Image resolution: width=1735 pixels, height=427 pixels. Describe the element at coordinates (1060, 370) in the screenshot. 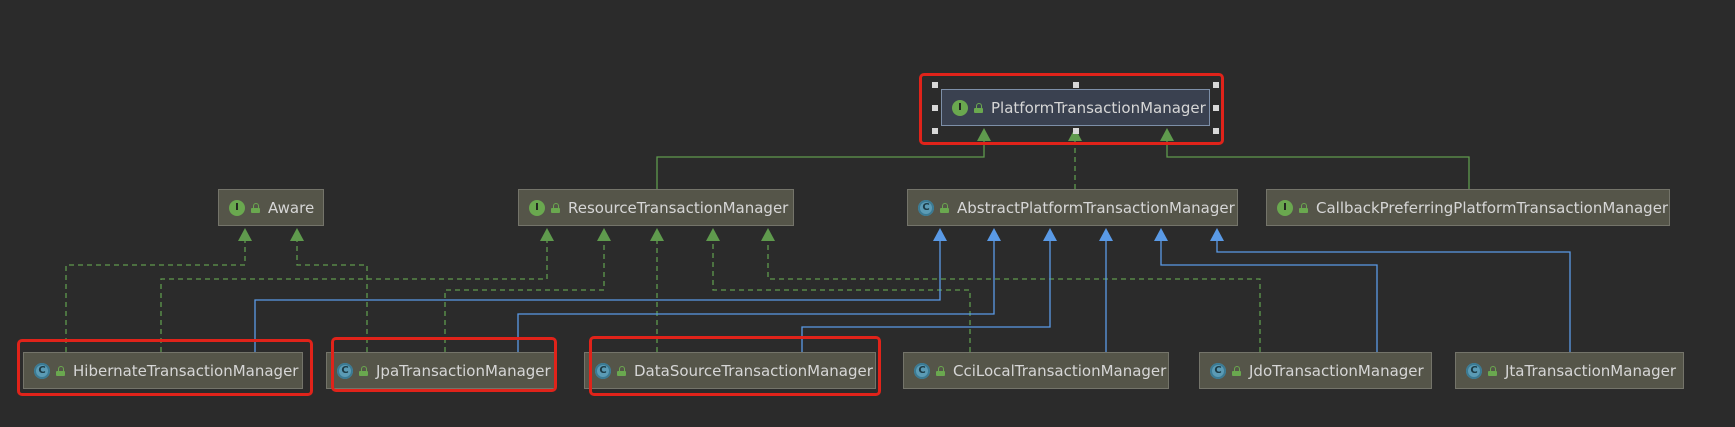

I see `node-label: CciLocalTransactionManager` at that location.